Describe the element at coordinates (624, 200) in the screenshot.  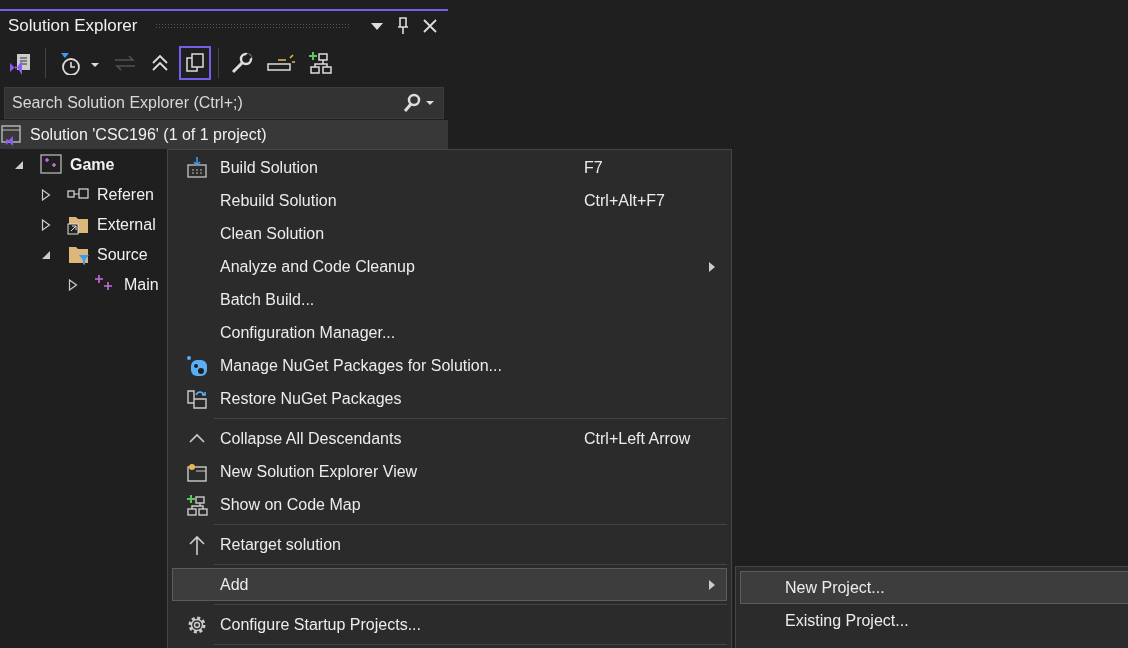
I see `shortcut-text: Ctrl+Alt+F7` at that location.